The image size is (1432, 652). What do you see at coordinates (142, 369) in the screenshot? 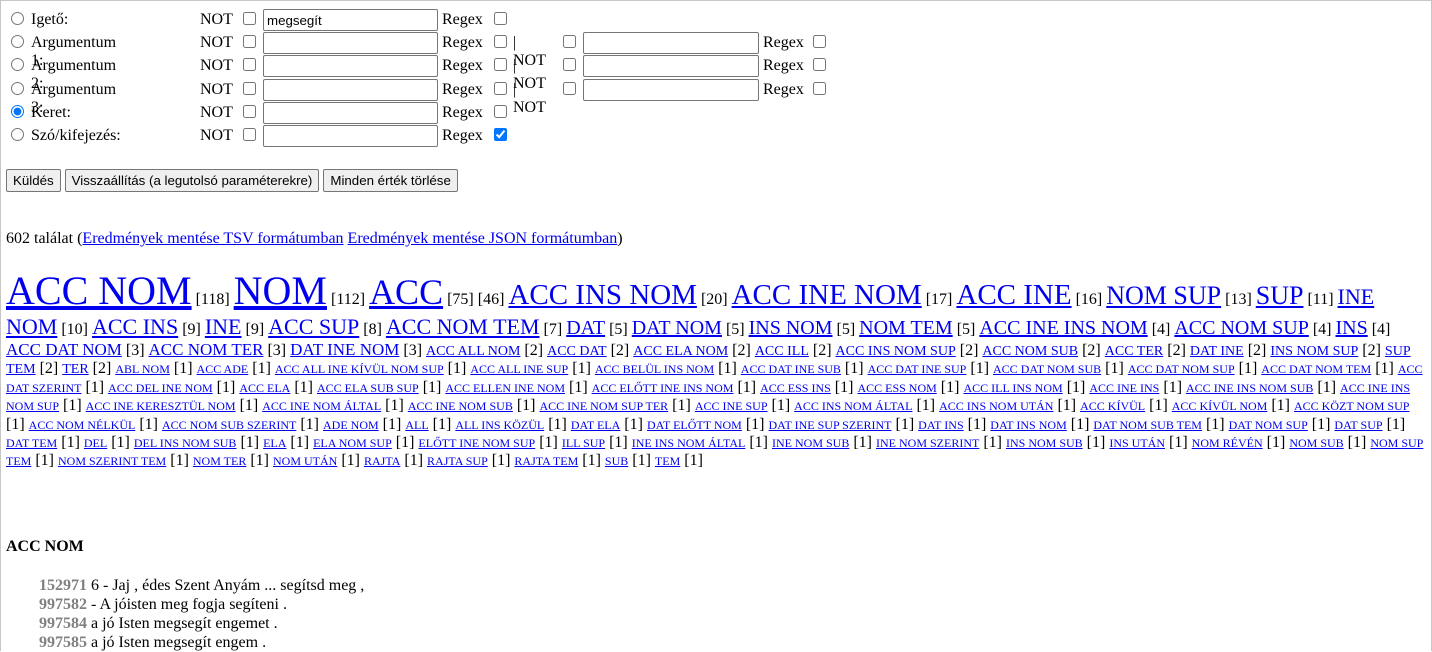
I see `cloud-link: ABL NOM` at bounding box center [142, 369].